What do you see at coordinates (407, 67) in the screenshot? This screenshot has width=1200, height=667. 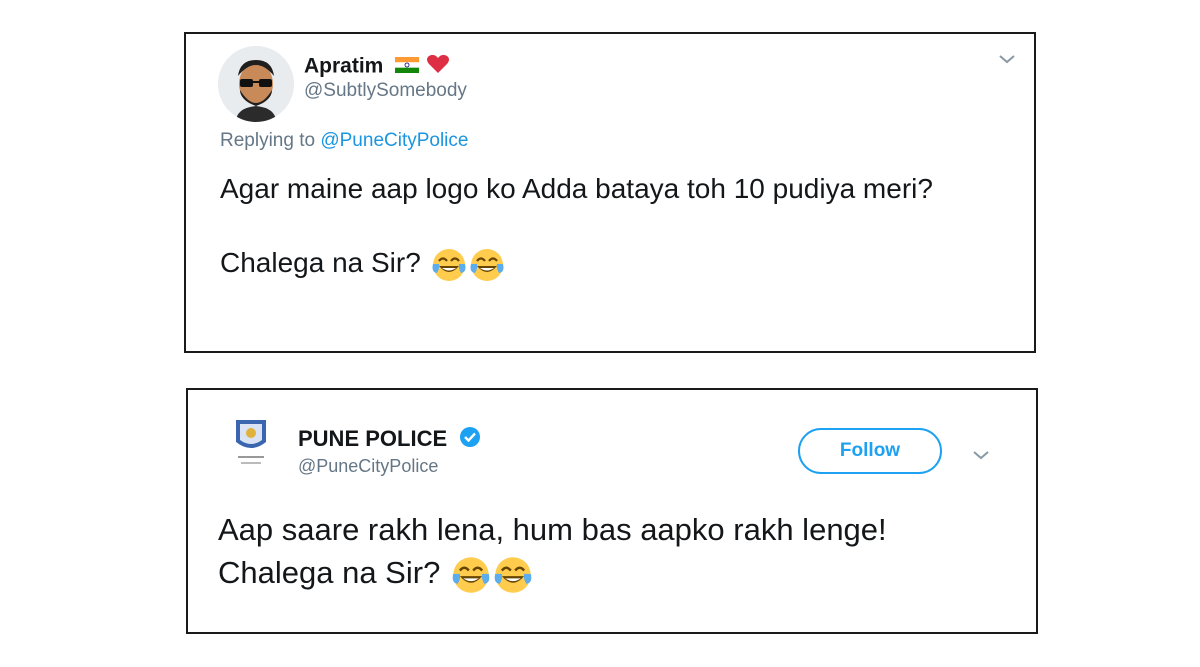 I see `india-flag-icon` at bounding box center [407, 67].